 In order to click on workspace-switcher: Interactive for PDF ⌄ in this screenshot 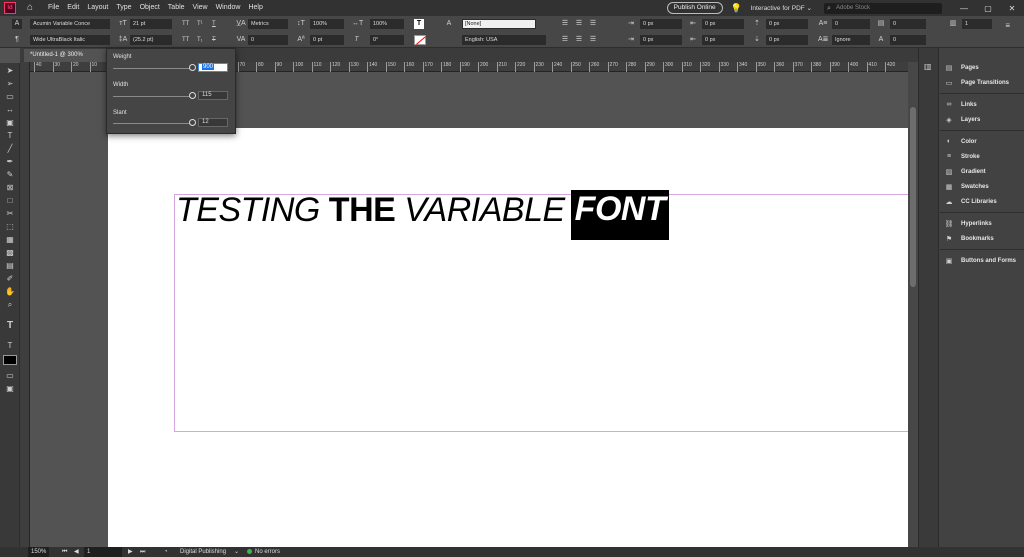, I will do `click(781, 8)`.